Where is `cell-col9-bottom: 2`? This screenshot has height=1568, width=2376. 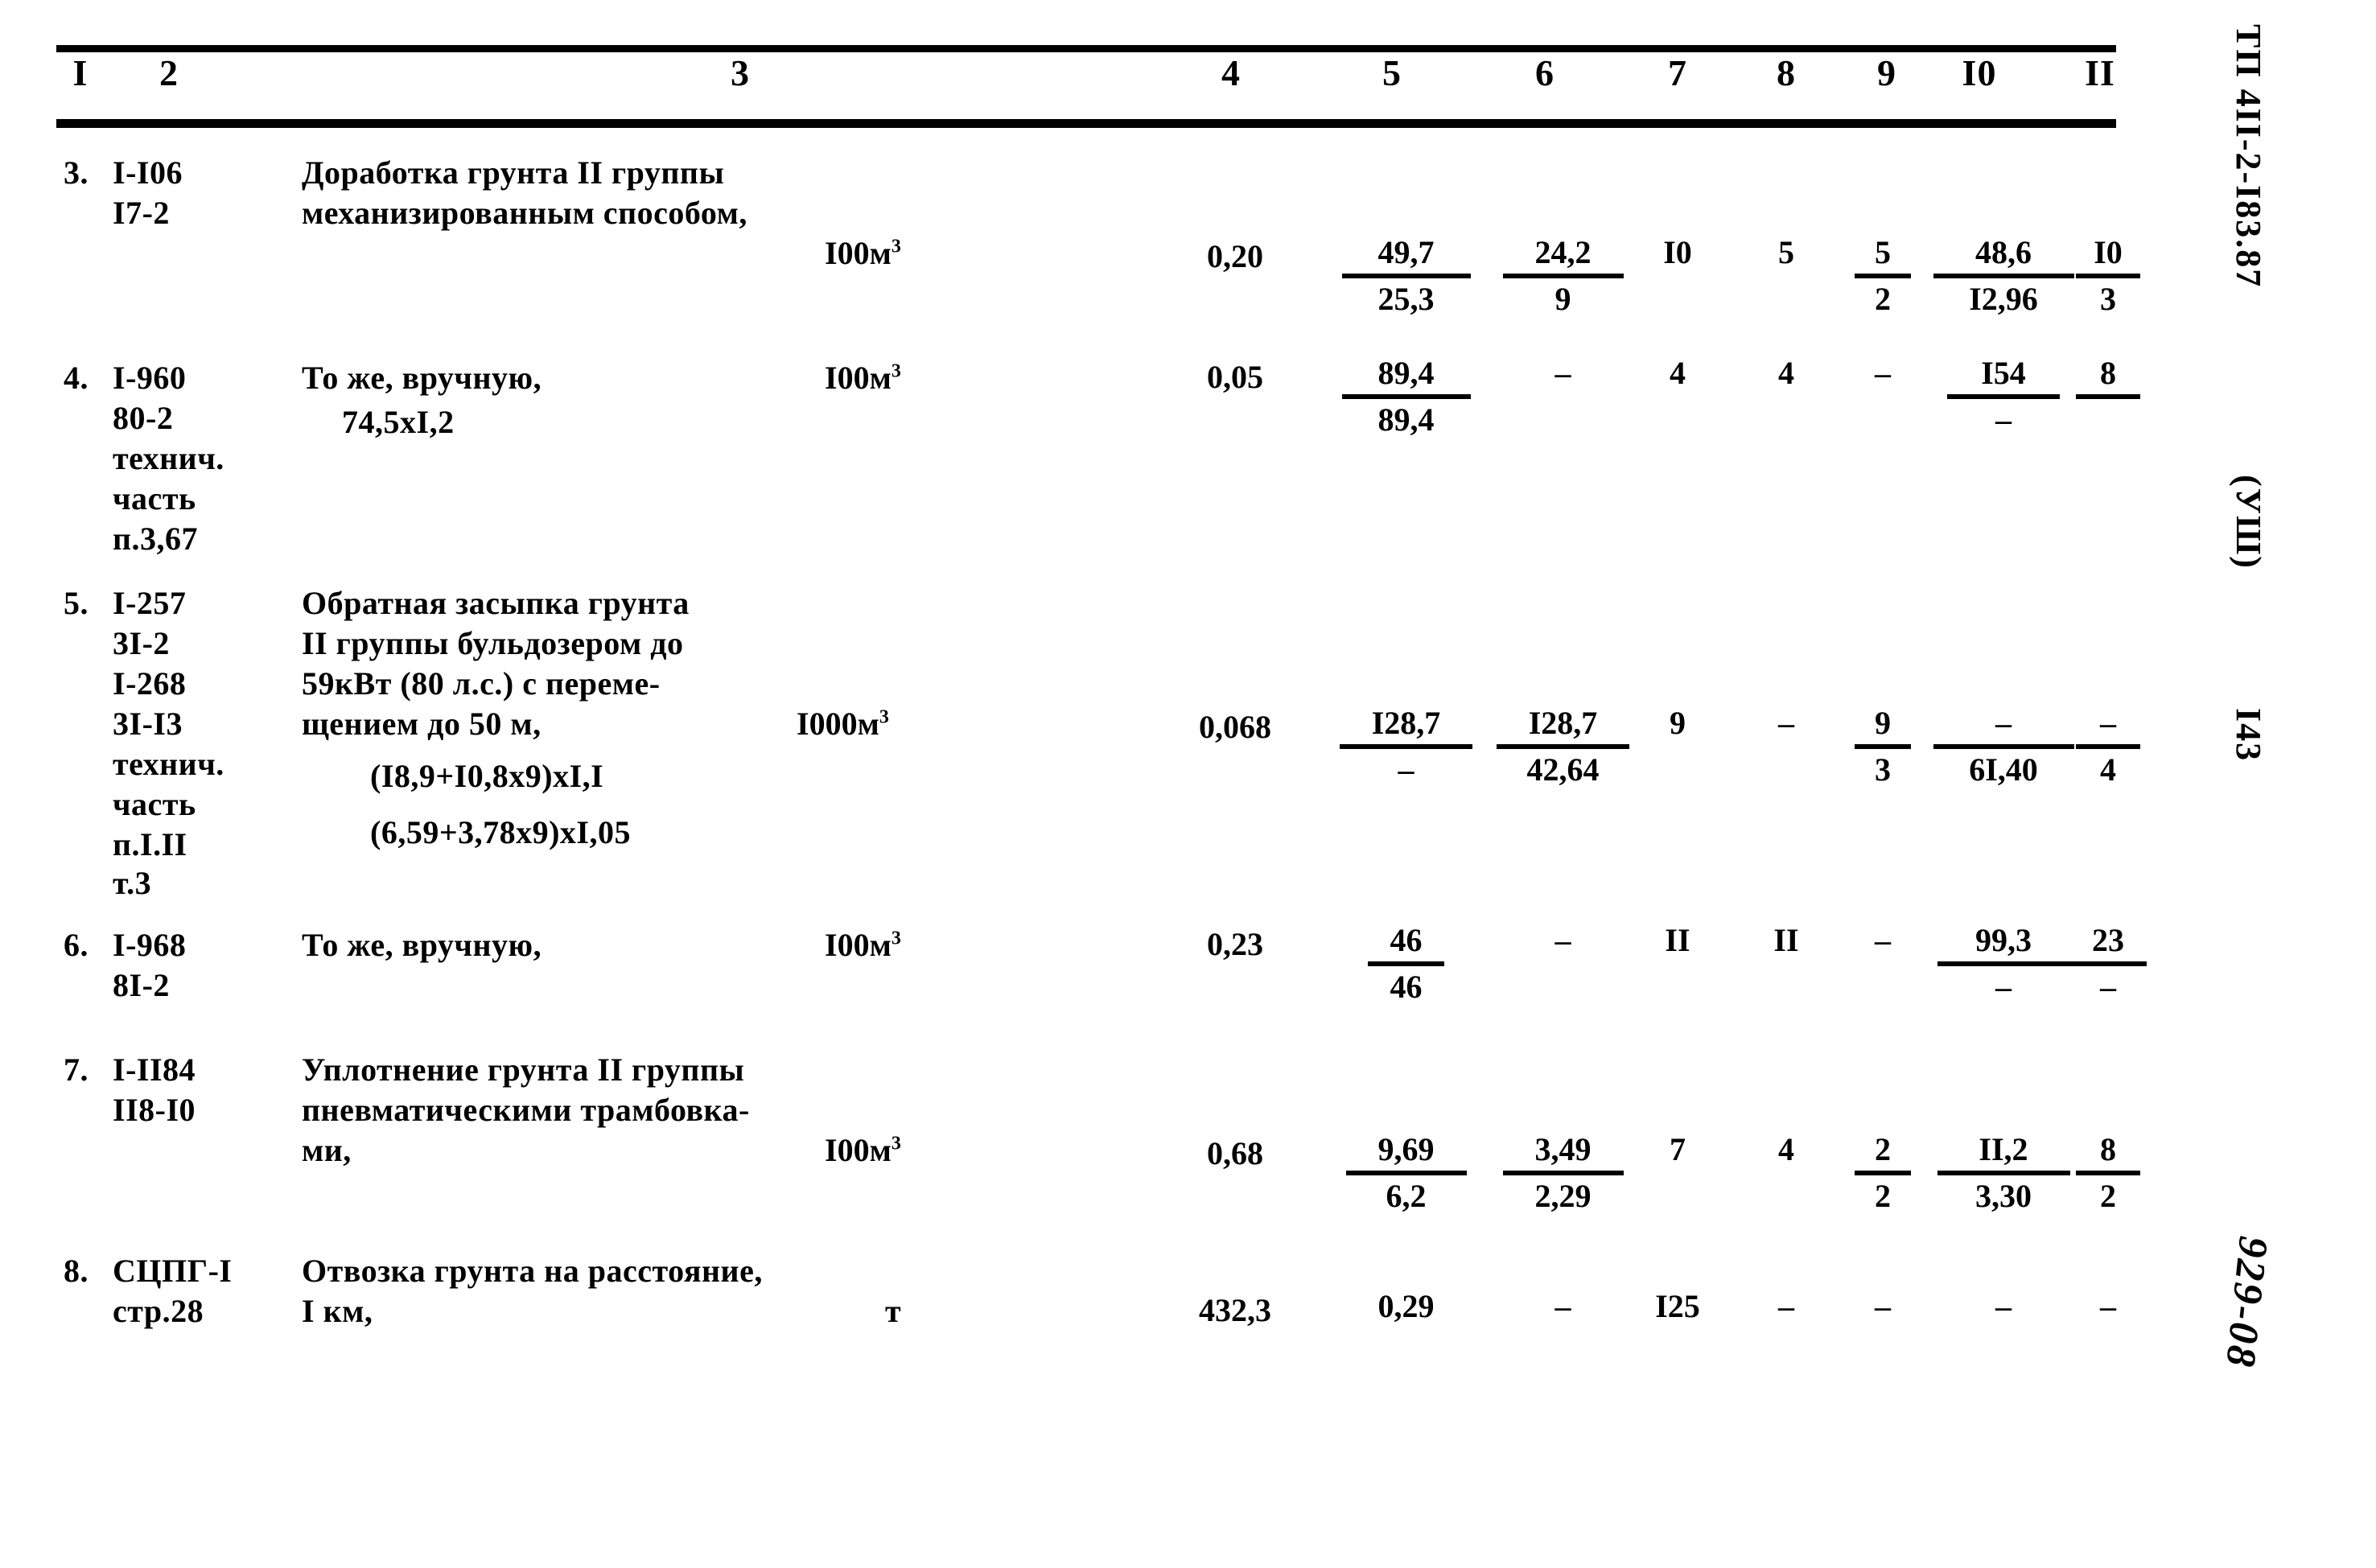
cell-col9-bottom: 2 is located at coordinates (1883, 299).